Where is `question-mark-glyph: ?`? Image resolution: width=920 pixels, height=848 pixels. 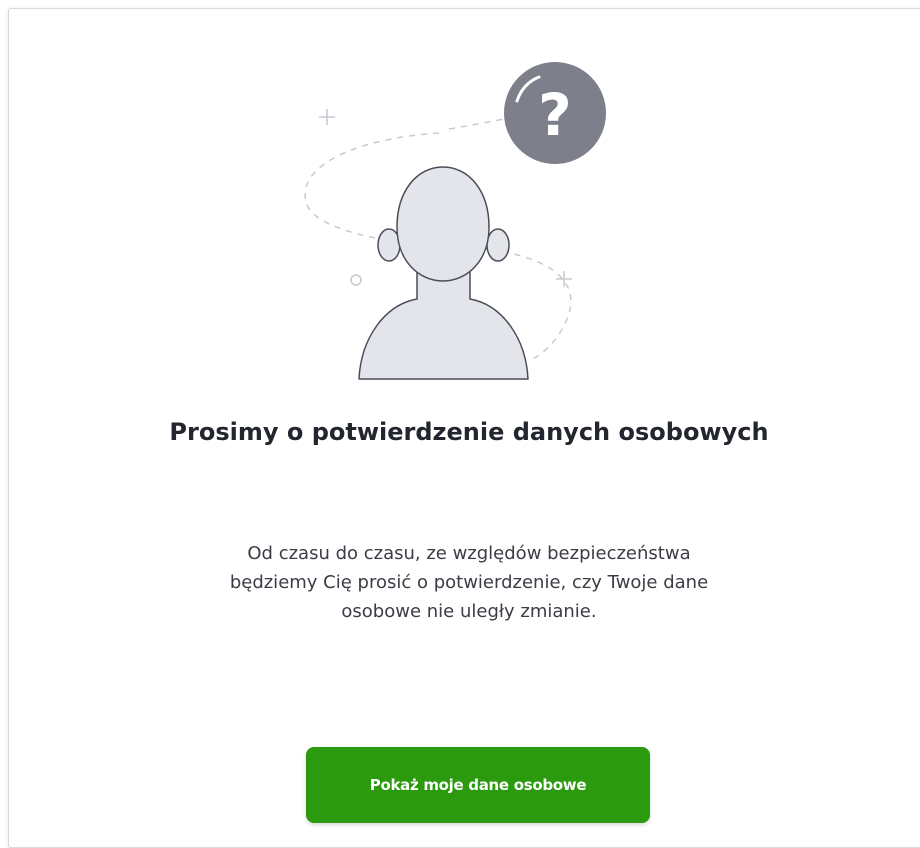
question-mark-glyph: ? is located at coordinates (555, 115).